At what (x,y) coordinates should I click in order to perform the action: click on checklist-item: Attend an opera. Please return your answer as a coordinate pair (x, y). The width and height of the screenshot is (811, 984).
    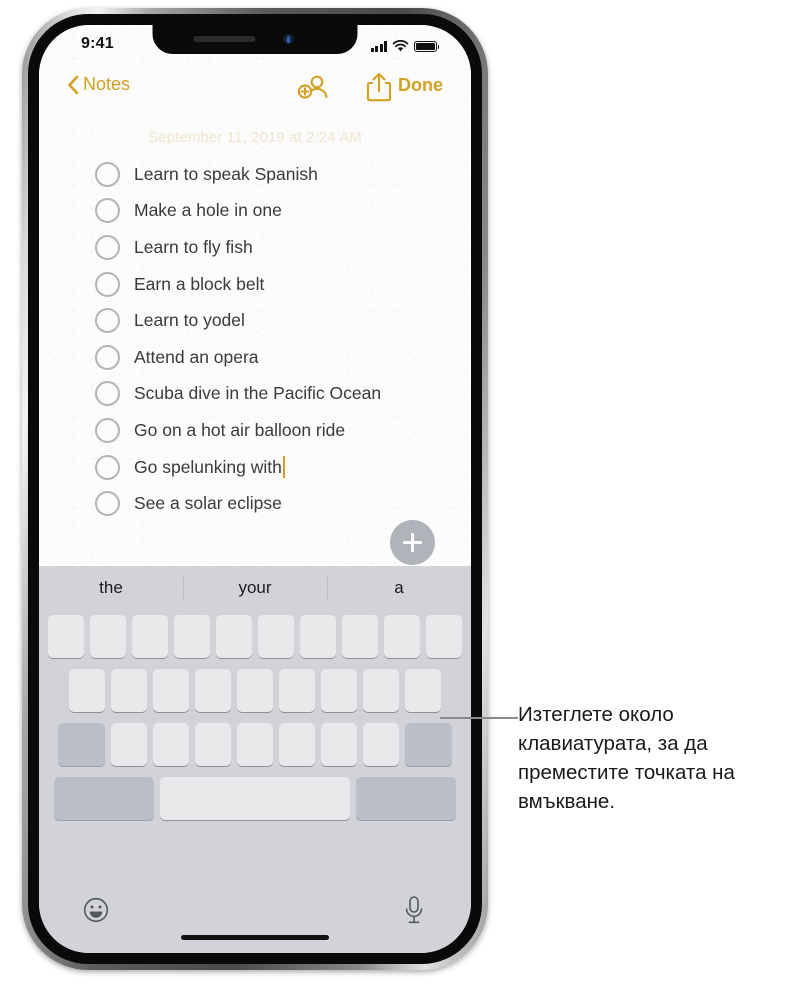
    Looking at the image, I should click on (255, 357).